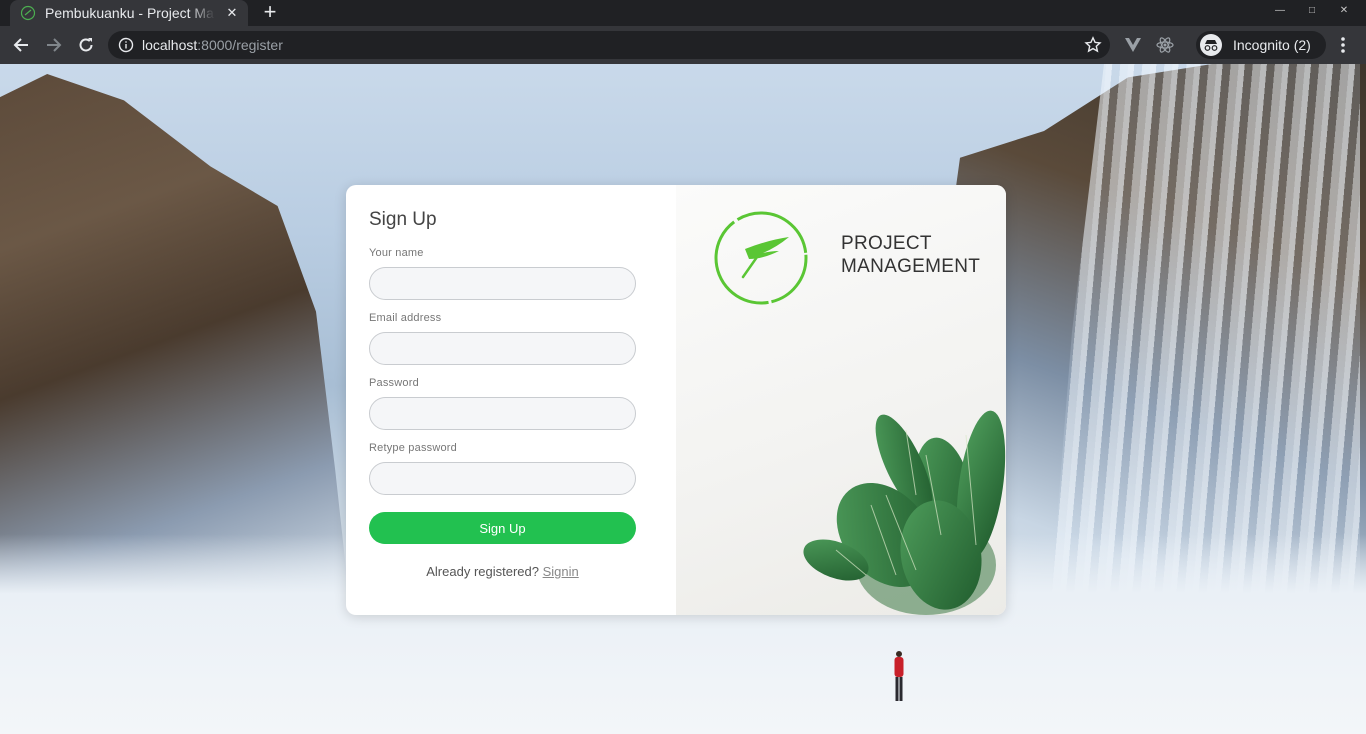 This screenshot has height=734, width=1366. What do you see at coordinates (394, 383) in the screenshot?
I see `password-label: Password` at bounding box center [394, 383].